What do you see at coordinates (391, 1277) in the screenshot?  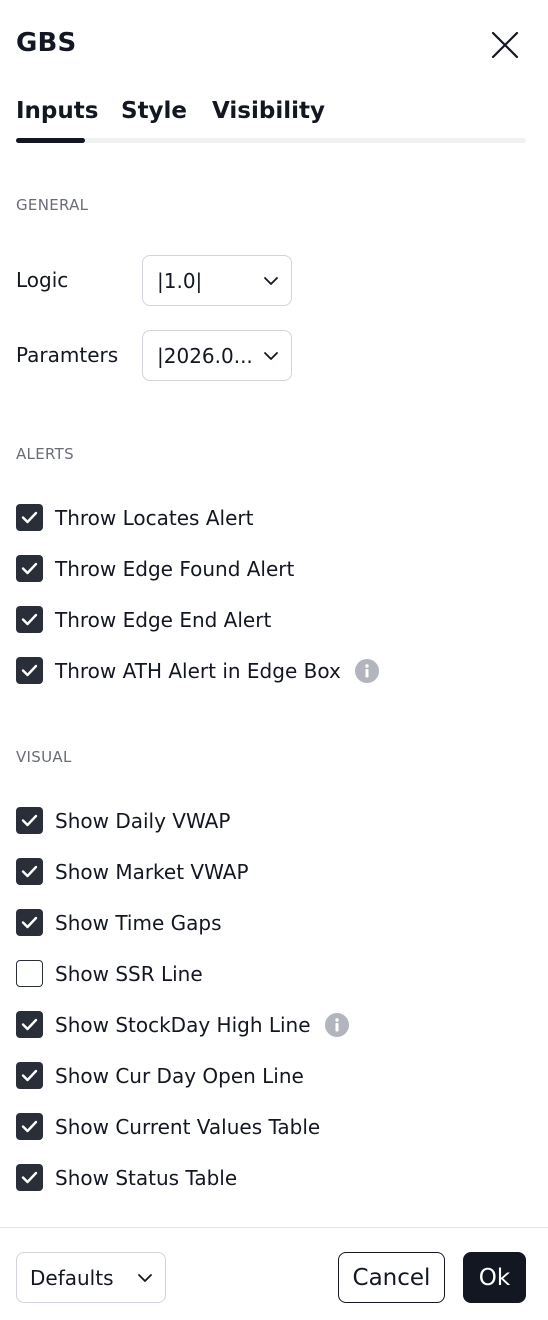 I see `cancel-button: Cancel` at bounding box center [391, 1277].